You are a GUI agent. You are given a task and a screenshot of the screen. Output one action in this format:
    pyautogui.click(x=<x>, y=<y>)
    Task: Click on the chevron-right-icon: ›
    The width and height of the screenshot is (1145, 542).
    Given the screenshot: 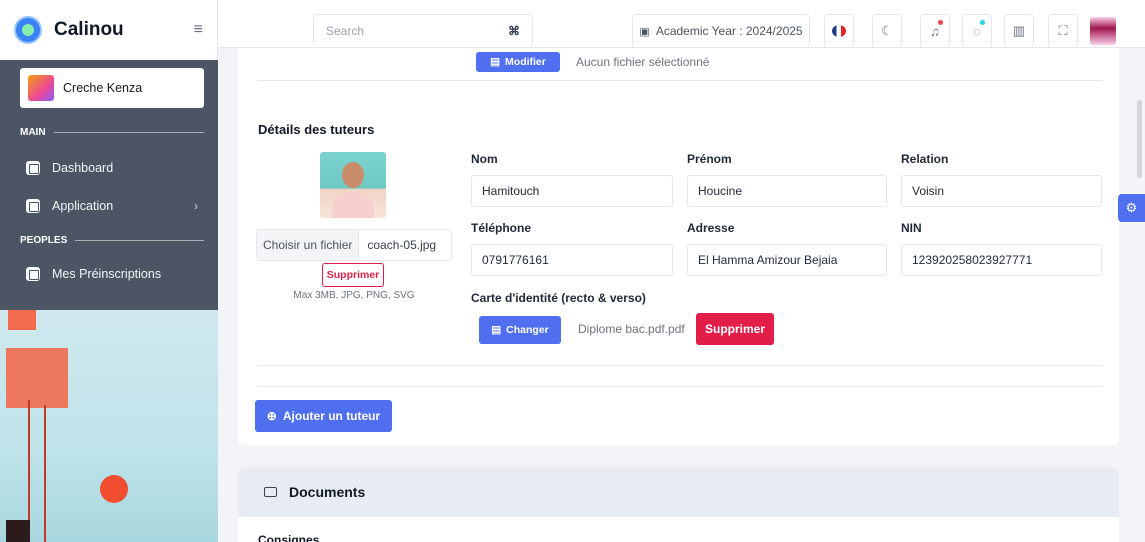 What is the action you would take?
    pyautogui.click(x=196, y=206)
    